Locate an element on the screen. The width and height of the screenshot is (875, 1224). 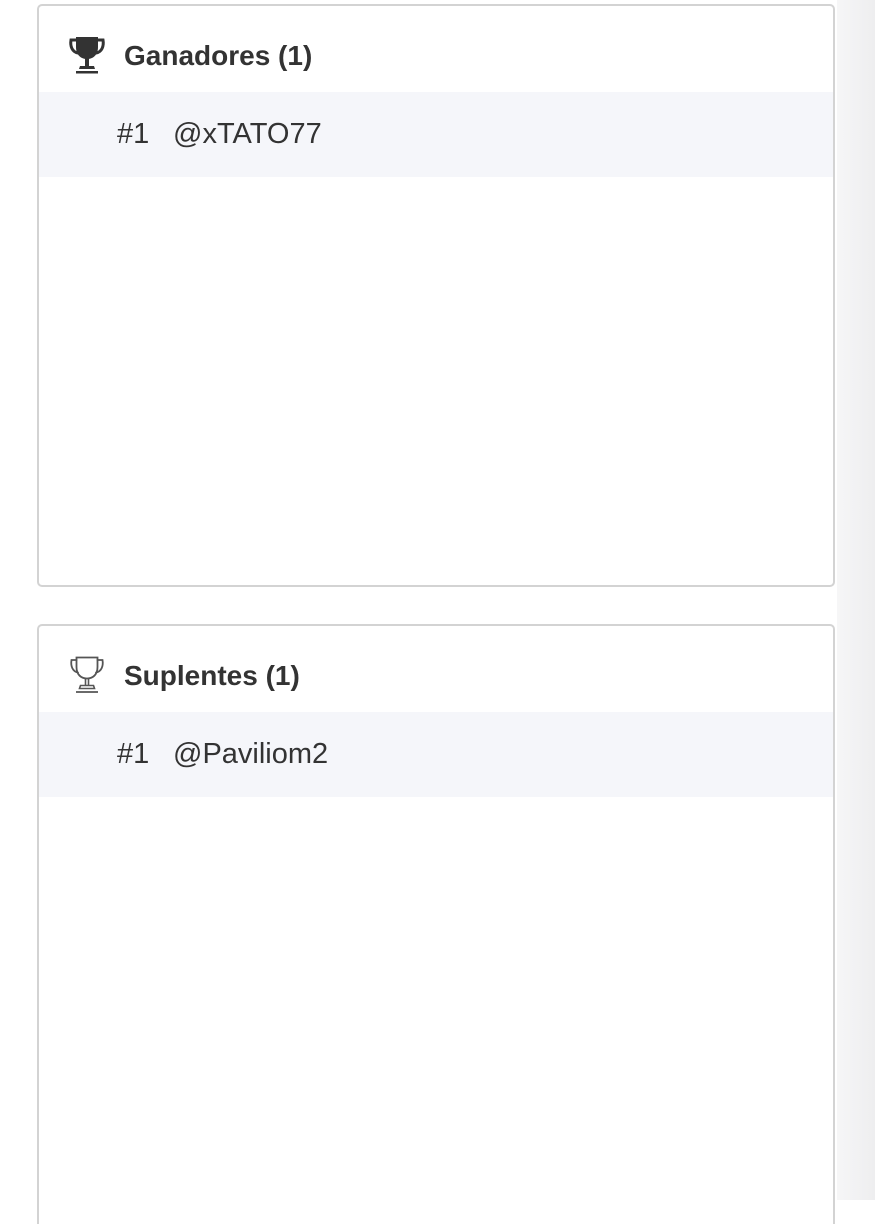
winners-list: #1 @xTATO77 is located at coordinates (436, 134).